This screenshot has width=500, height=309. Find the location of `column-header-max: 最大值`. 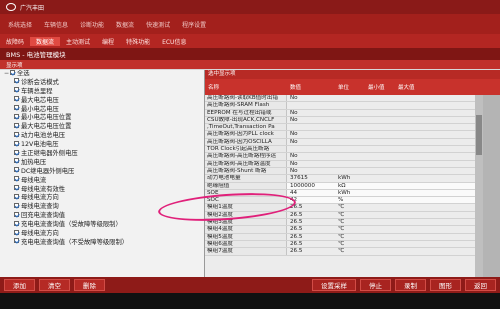

column-header-max: 最大值 is located at coordinates (406, 88).